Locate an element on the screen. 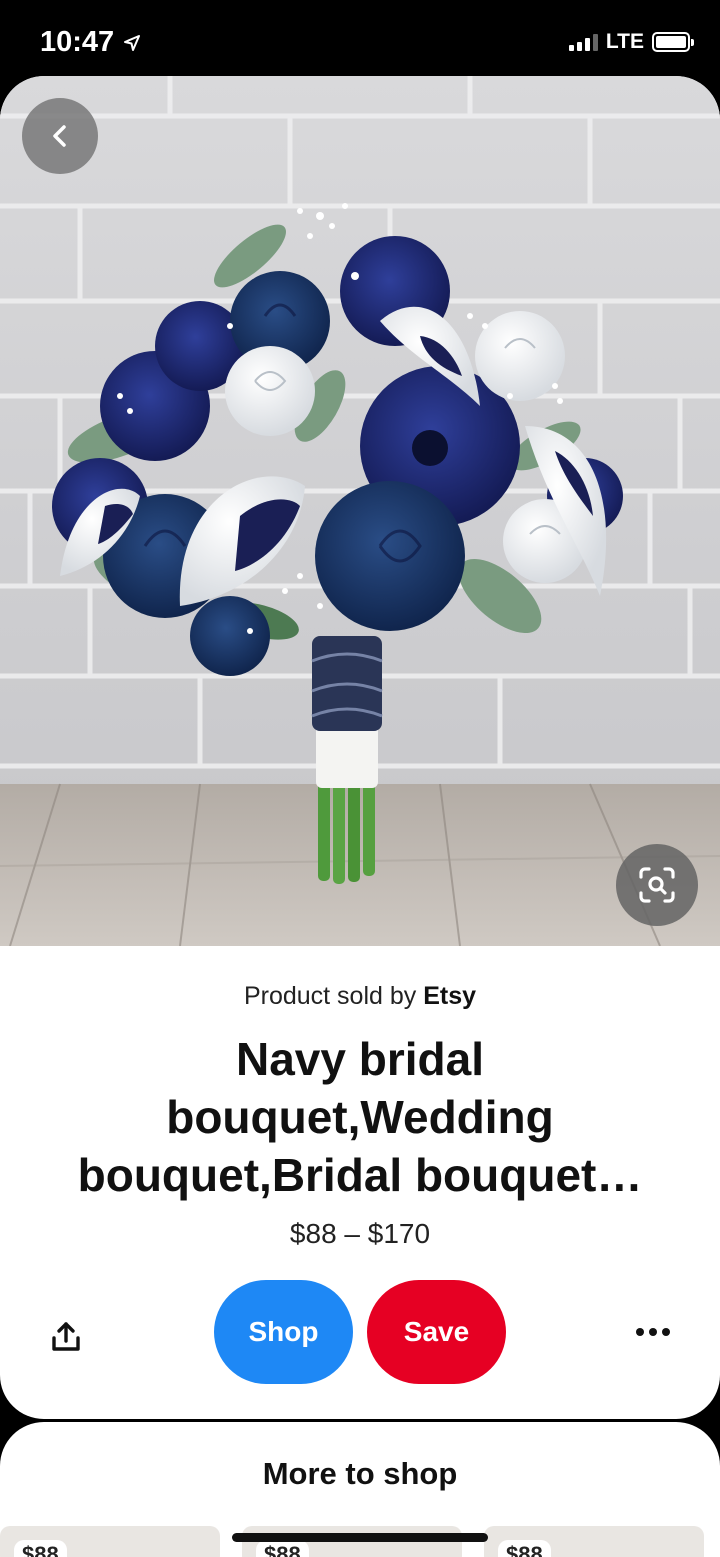 This screenshot has height=1557, width=720. battery-icon is located at coordinates (673, 42).